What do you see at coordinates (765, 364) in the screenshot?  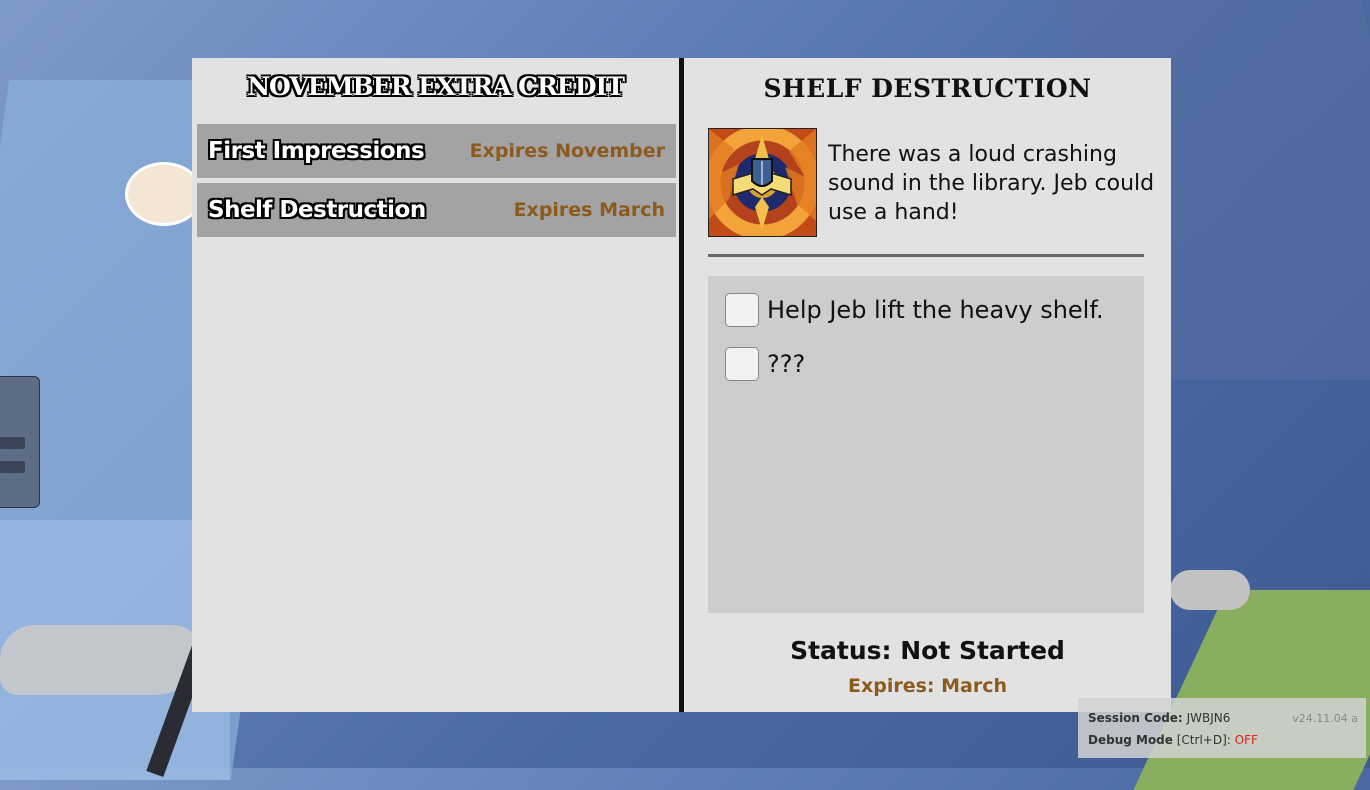 I see `task-item: ???` at bounding box center [765, 364].